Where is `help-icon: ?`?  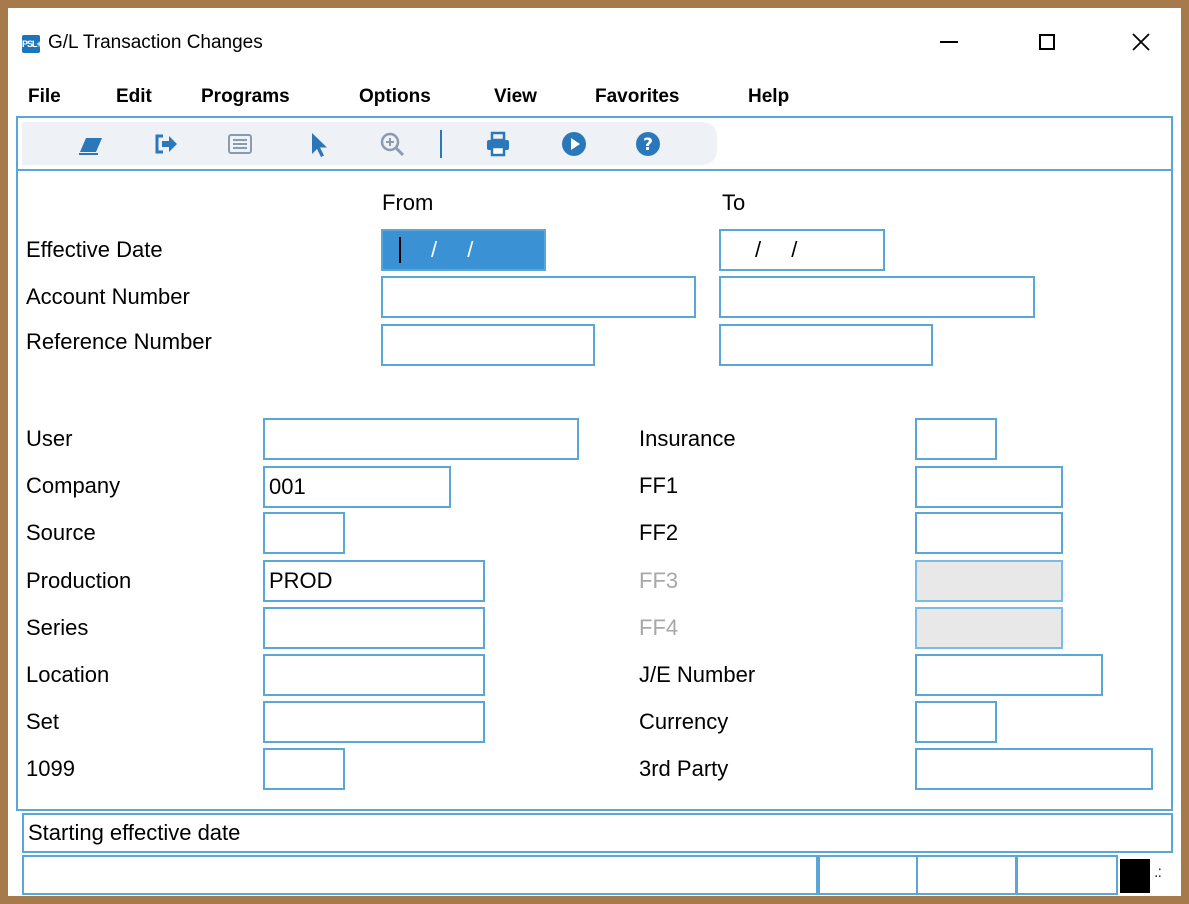
help-icon: ? is located at coordinates (648, 144).